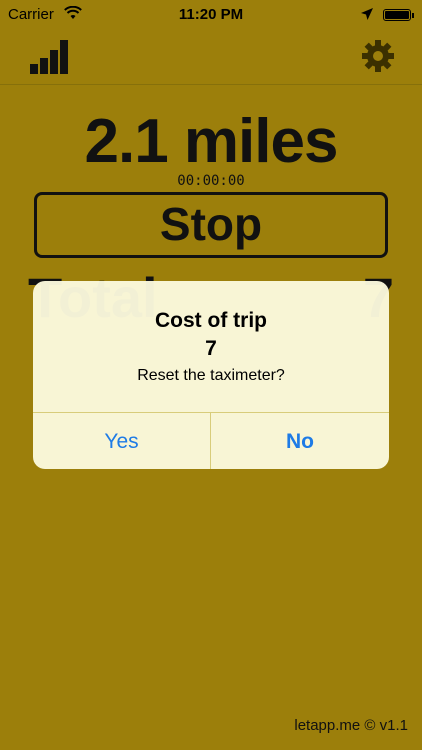  I want to click on alert-cost-value: 7, so click(211, 348).